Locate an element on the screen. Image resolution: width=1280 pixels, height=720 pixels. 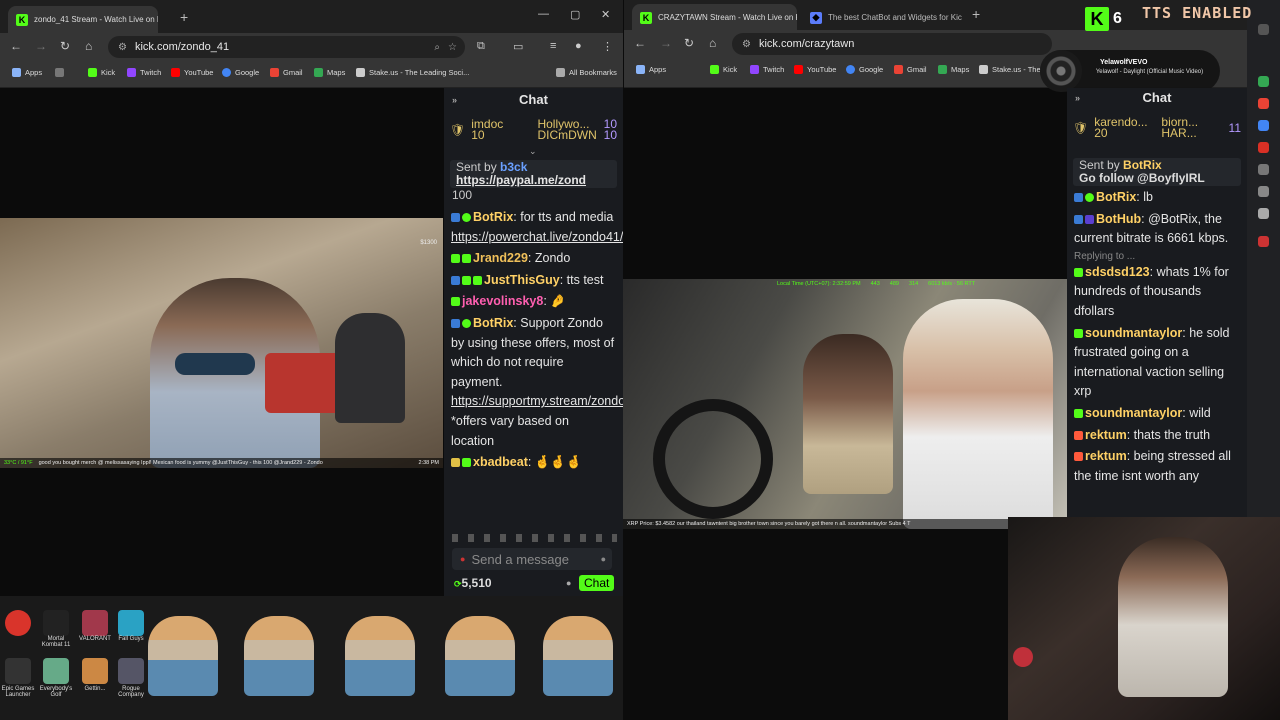
pin-chevron-icon: ⌄ is located at coordinates (533, 151).